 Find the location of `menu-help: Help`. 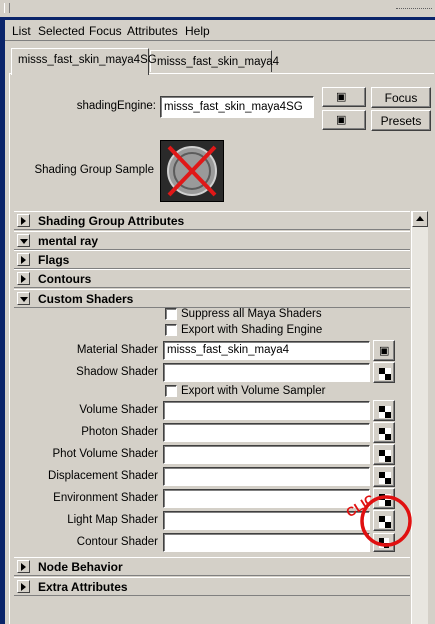

menu-help: Help is located at coordinates (197, 31).